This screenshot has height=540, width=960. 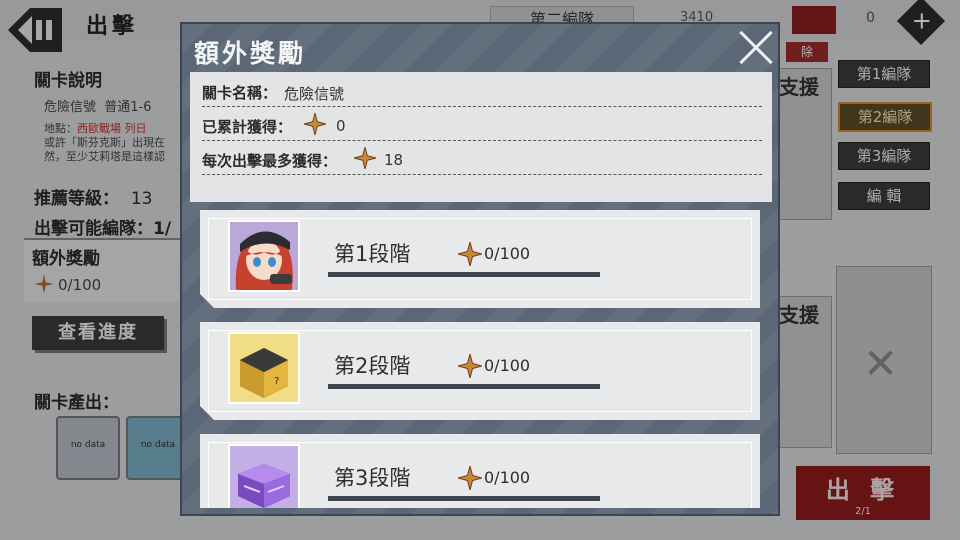 I want to click on accumulated-row: 已累計獲得： 0, so click(x=482, y=124).